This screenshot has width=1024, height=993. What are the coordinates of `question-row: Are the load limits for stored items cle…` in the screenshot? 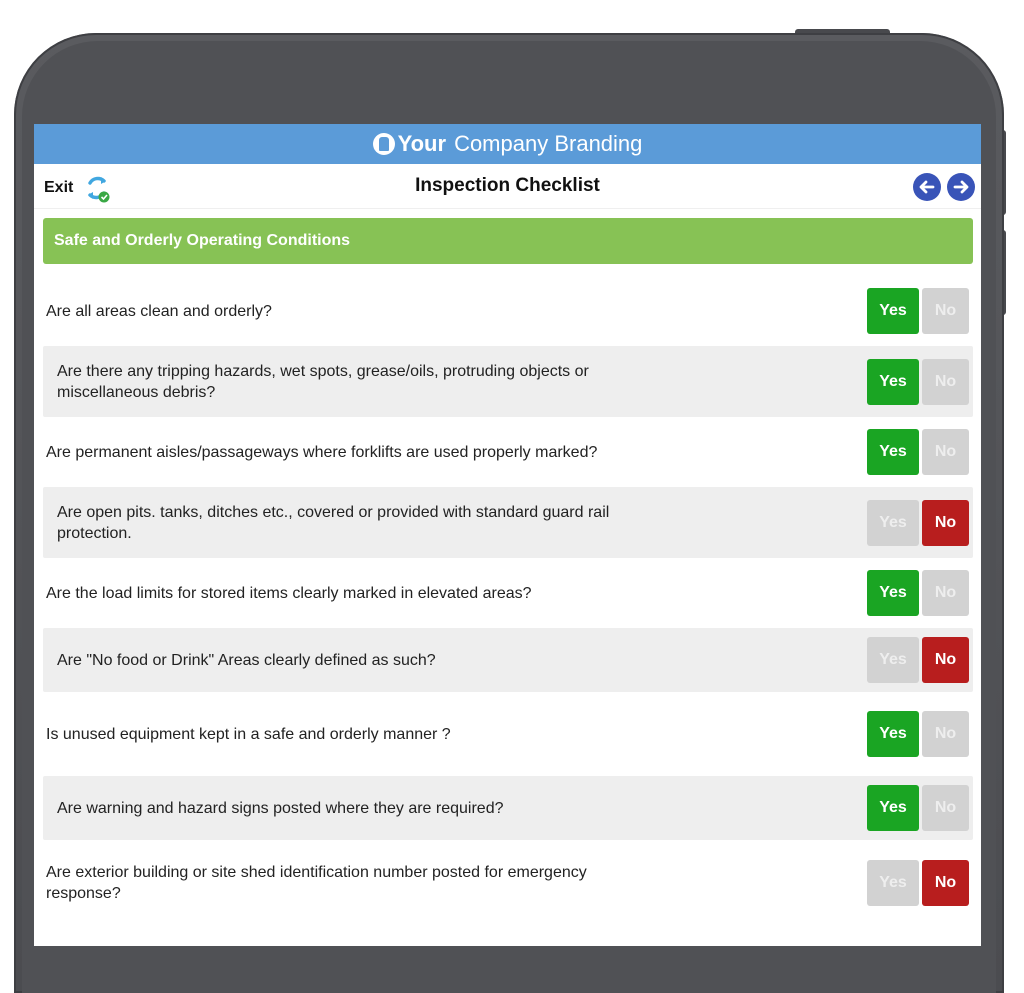 It's located at (508, 593).